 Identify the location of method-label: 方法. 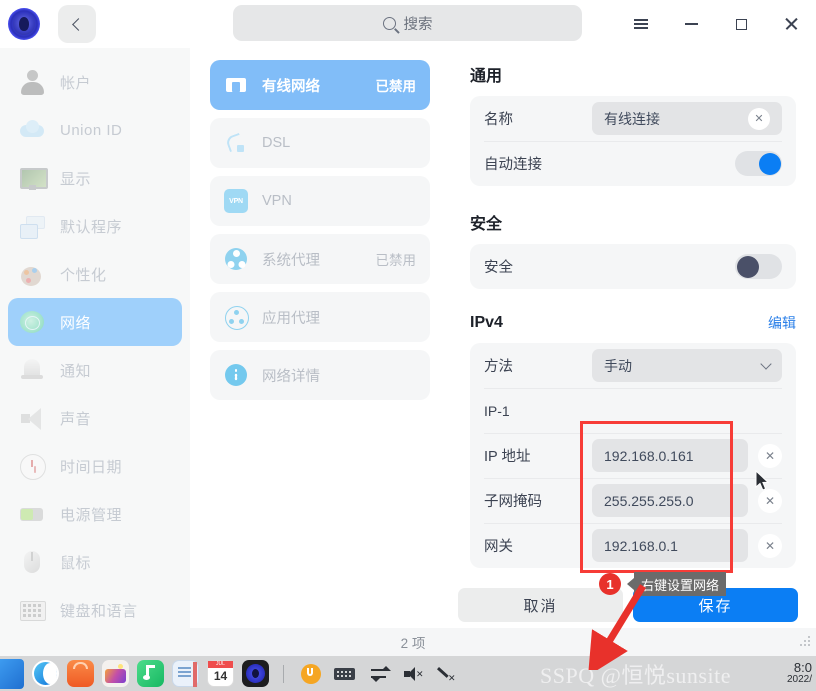
(498, 367).